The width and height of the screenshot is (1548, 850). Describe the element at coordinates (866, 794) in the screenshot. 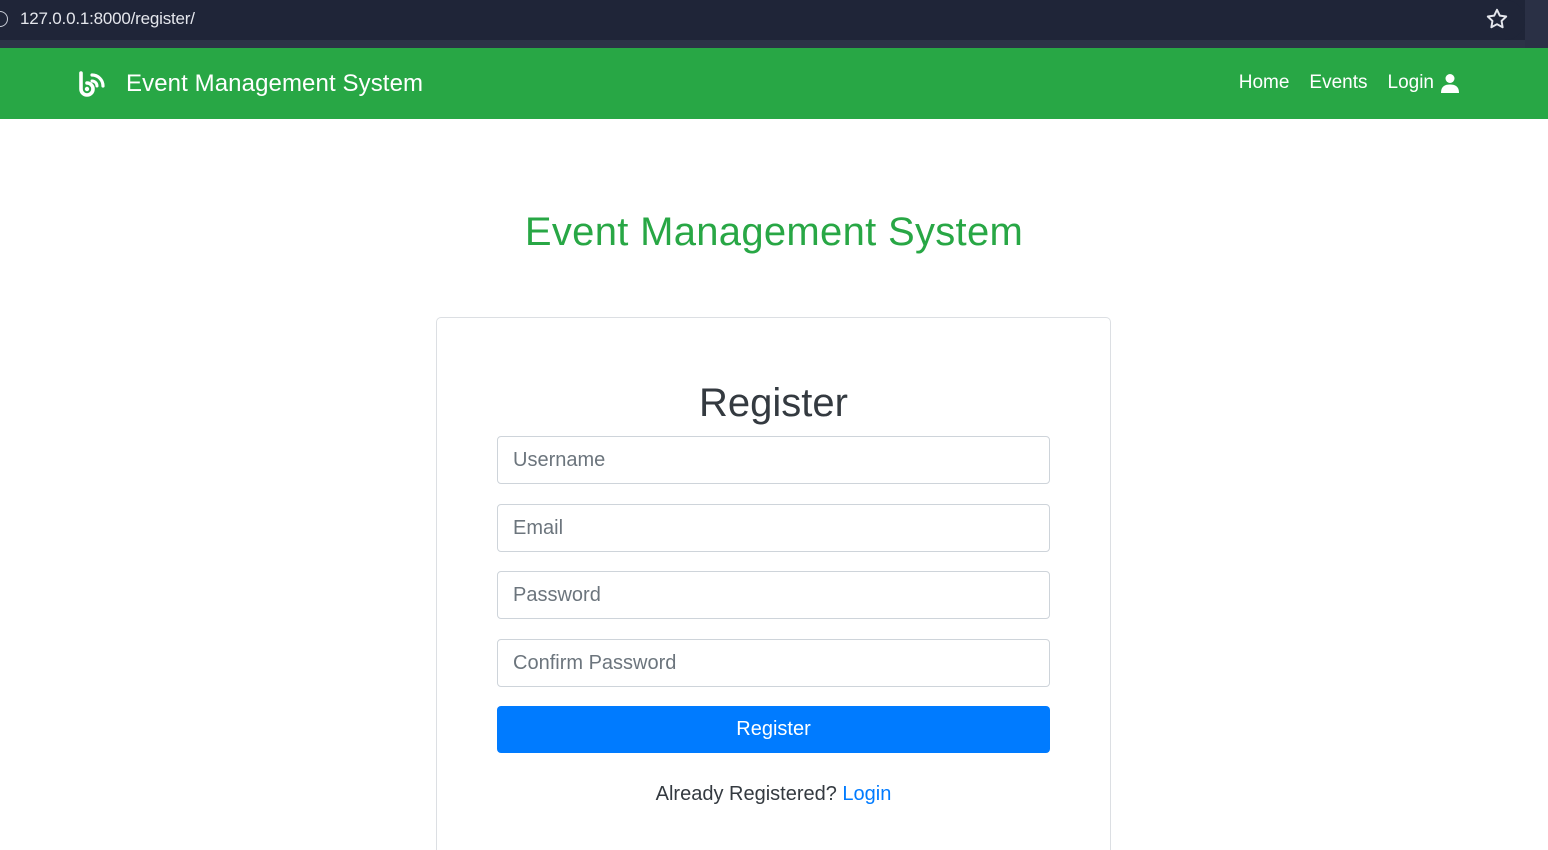

I see `login-link: Login` at that location.